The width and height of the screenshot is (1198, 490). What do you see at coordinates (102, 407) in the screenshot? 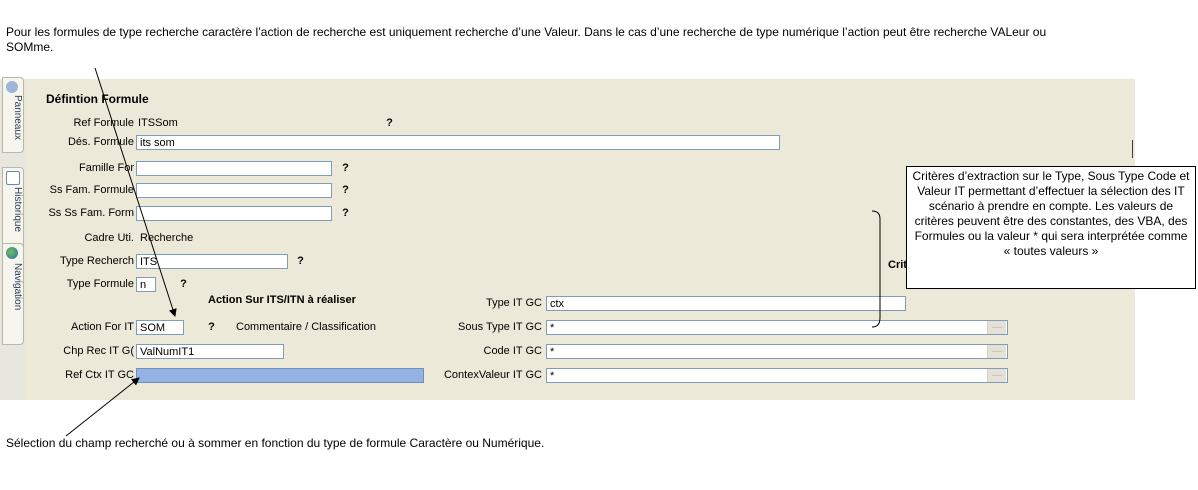
I see `arrow-to-ref-ctx-field` at bounding box center [102, 407].